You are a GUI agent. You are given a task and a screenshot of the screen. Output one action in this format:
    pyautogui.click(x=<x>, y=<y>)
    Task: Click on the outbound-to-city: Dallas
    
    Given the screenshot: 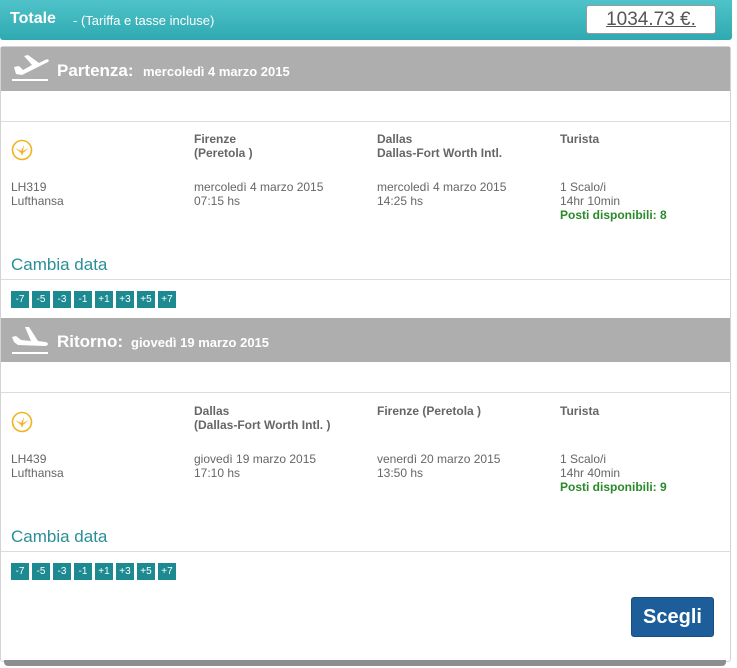 What is the action you would take?
    pyautogui.click(x=395, y=139)
    